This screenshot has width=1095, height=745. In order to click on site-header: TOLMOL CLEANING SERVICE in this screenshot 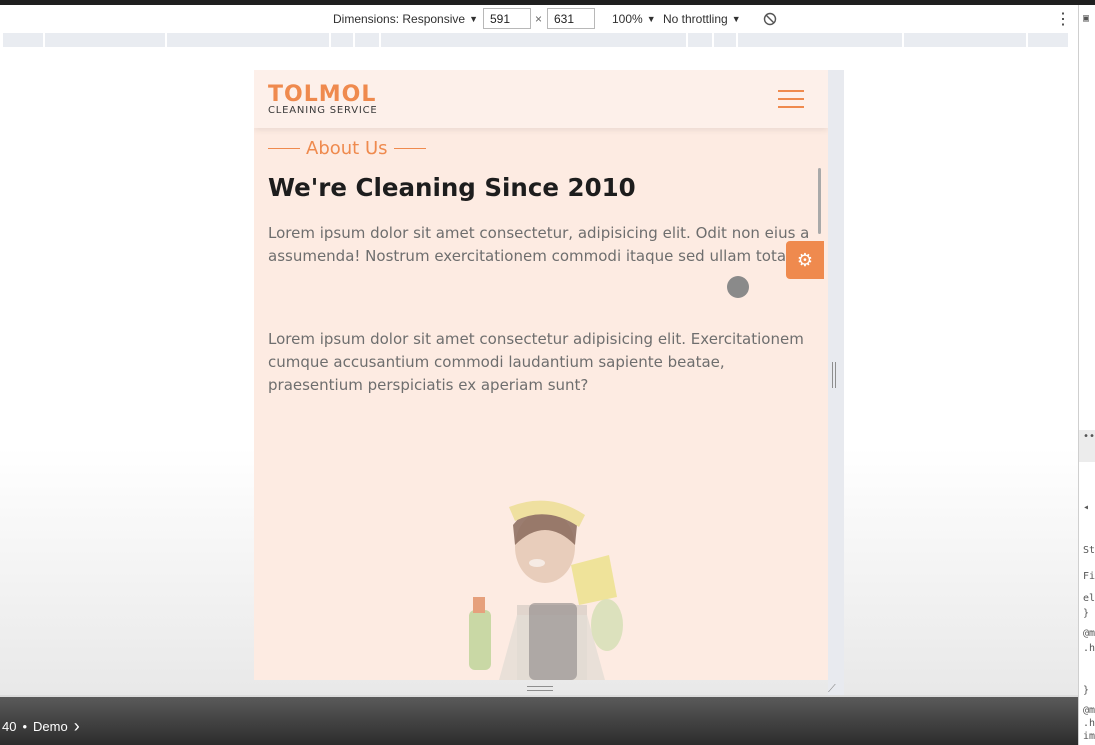, I will do `click(541, 99)`.